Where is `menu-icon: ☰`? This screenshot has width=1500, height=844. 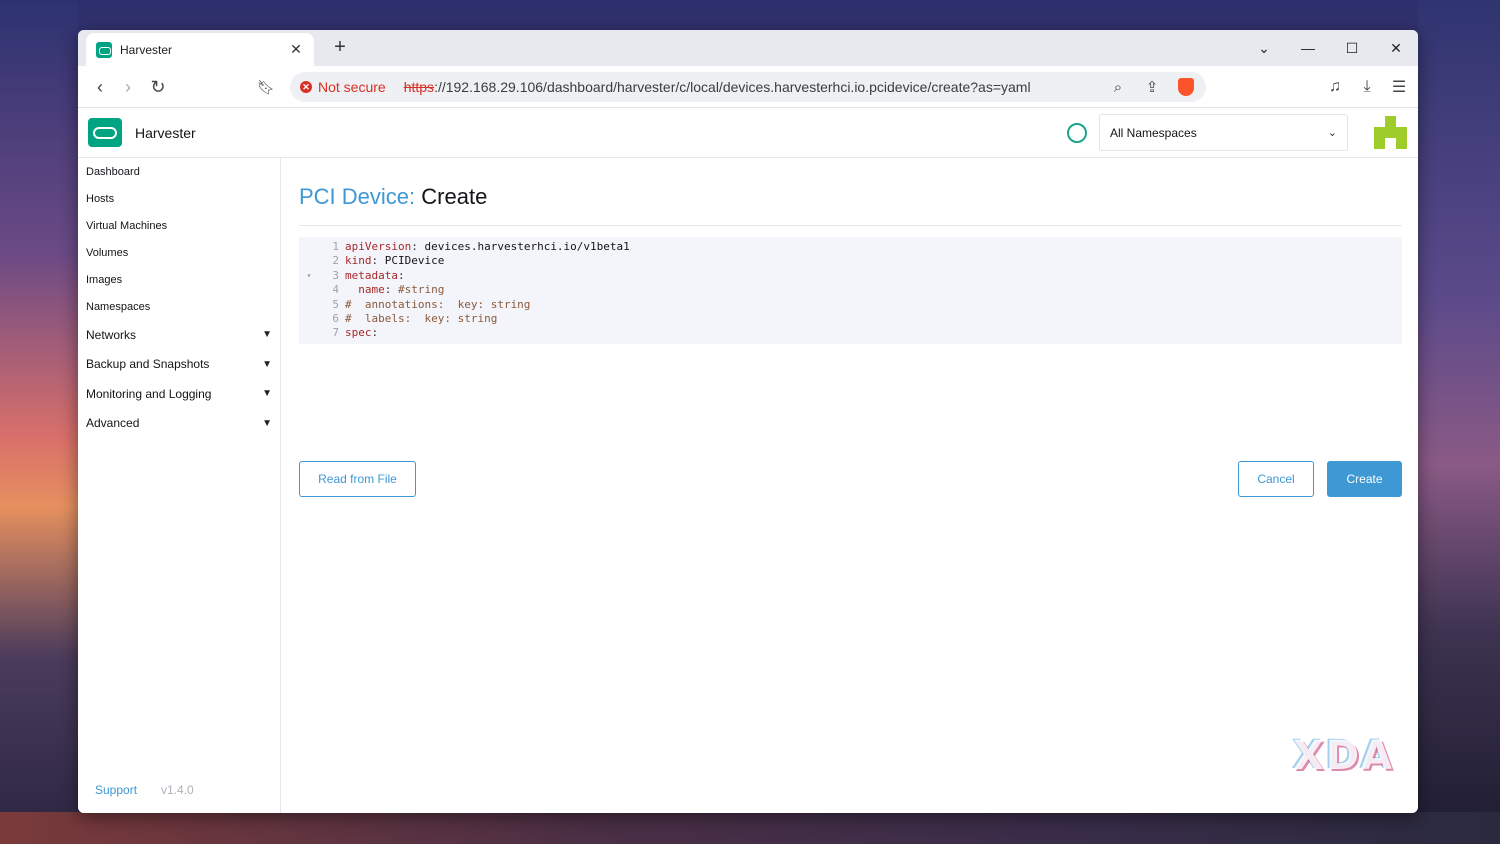 menu-icon: ☰ is located at coordinates (1399, 87).